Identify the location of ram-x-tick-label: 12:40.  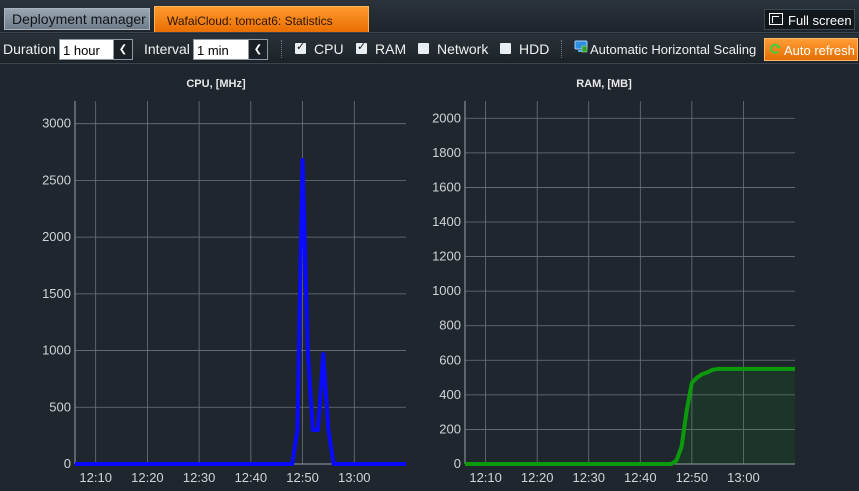
(640, 477).